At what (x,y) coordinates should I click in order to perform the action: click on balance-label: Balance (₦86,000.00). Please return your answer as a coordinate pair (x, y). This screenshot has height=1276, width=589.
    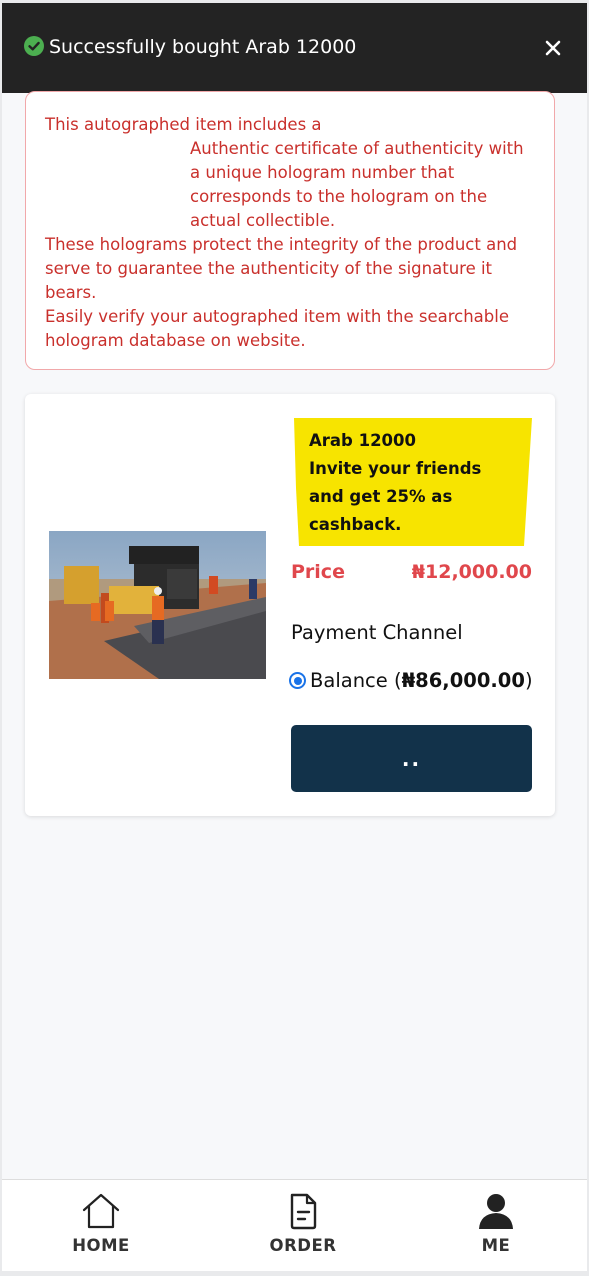
    Looking at the image, I should click on (421, 680).